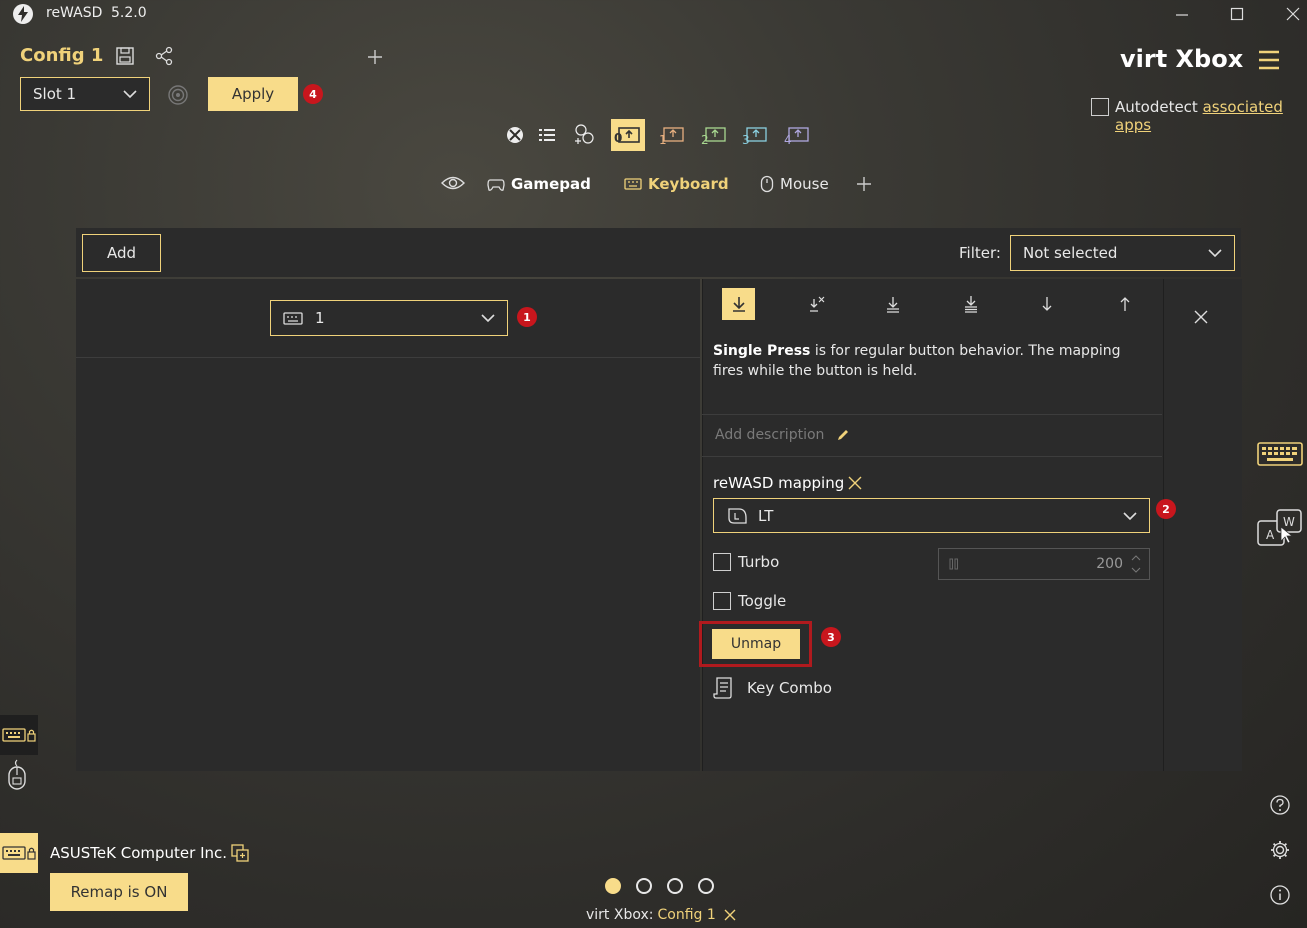  What do you see at coordinates (240, 853) in the screenshot?
I see `device-group-icon` at bounding box center [240, 853].